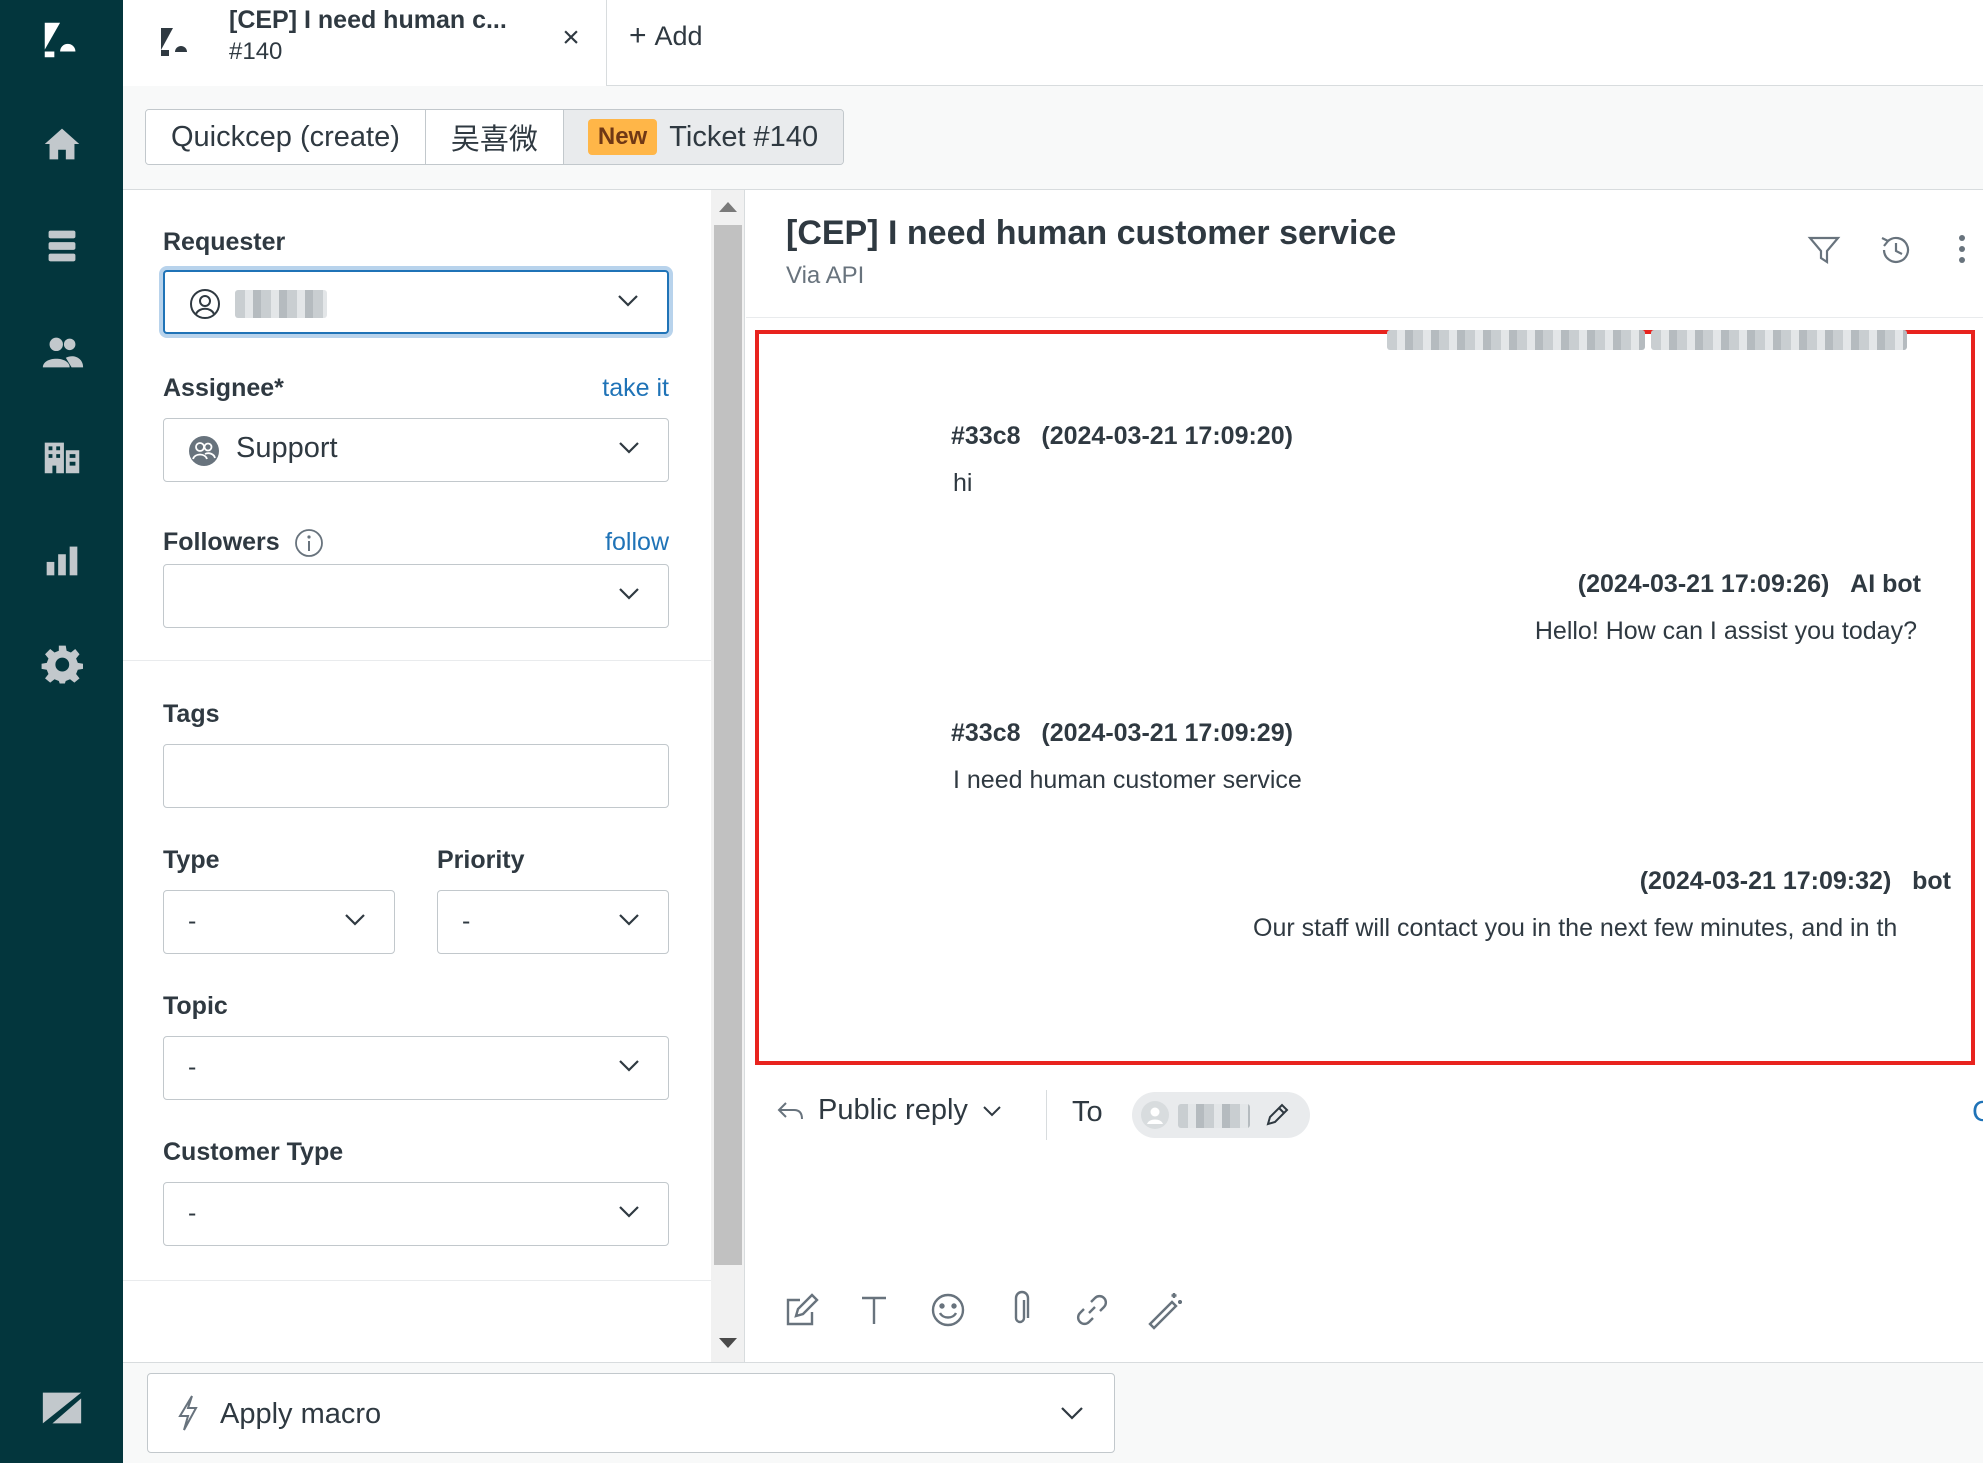 The image size is (1983, 1463). I want to click on plus-icon: +, so click(638, 35).